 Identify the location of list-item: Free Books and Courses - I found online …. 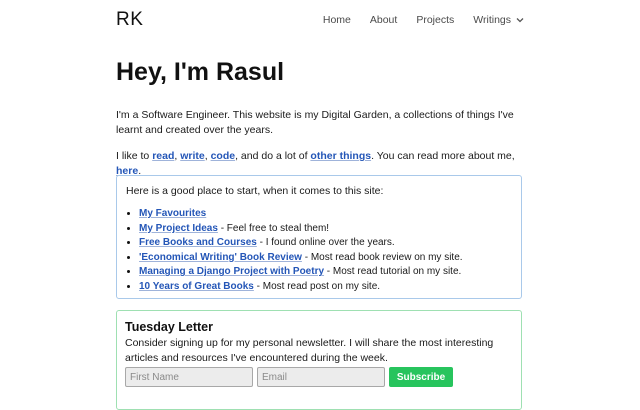
(301, 243).